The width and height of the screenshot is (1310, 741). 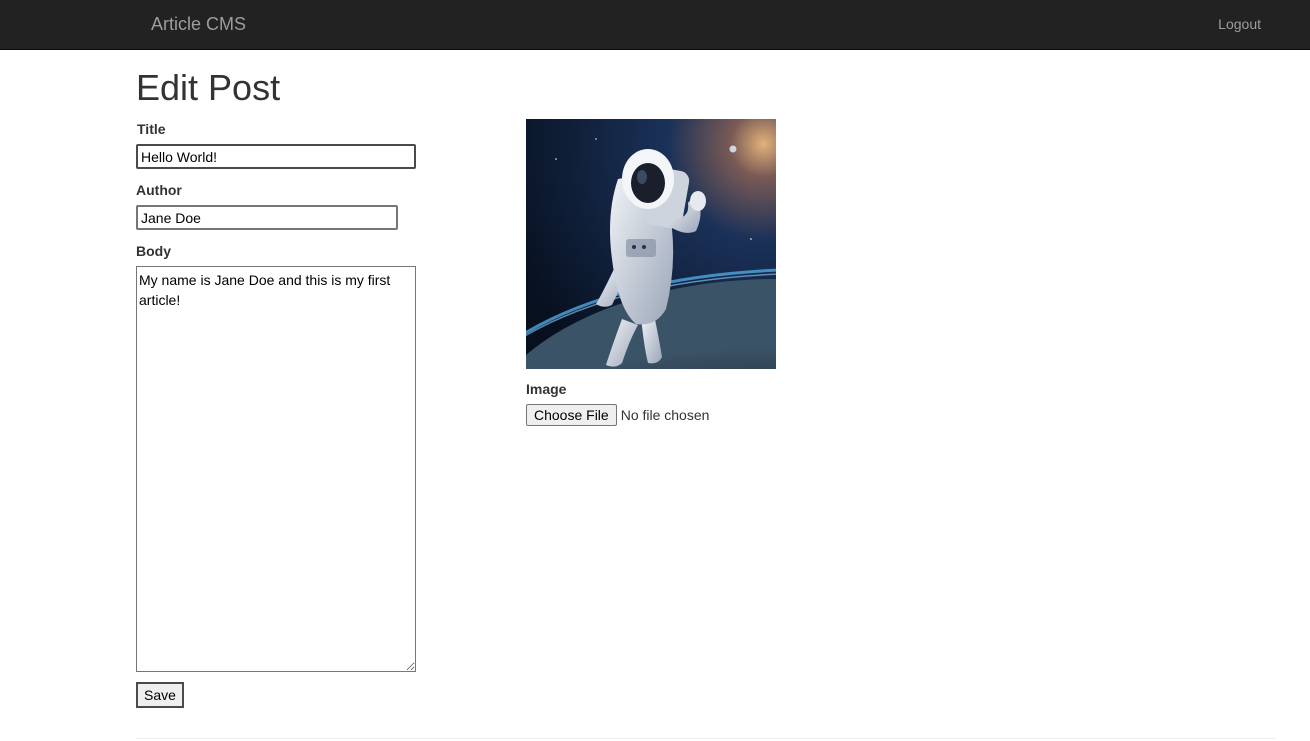 I want to click on logout-link: Logout, so click(x=1239, y=24).